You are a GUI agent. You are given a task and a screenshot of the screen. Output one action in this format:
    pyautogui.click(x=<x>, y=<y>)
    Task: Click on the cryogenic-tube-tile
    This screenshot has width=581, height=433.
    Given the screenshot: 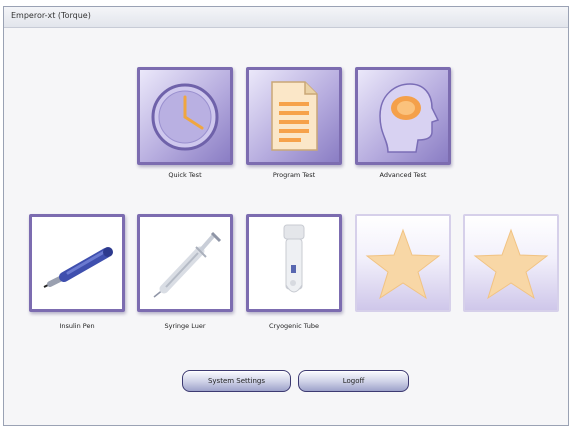 What is the action you would take?
    pyautogui.click(x=294, y=263)
    